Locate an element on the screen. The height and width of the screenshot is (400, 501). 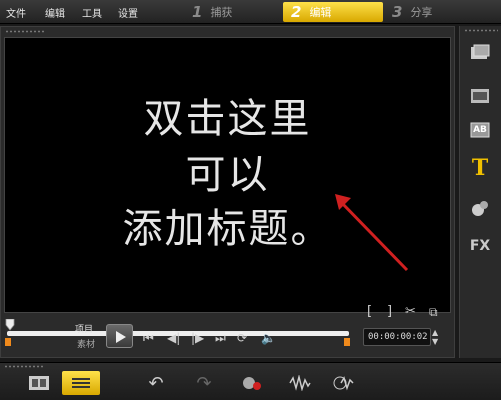
menu-edit: 编辑 is located at coordinates (55, 12).